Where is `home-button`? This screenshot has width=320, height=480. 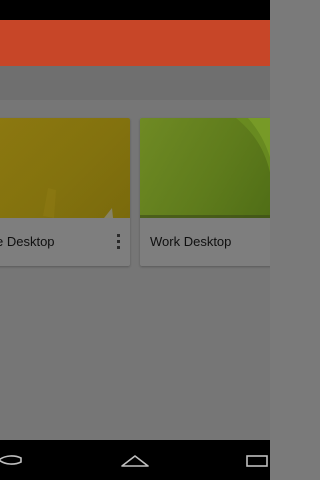
home-button is located at coordinates (135, 460).